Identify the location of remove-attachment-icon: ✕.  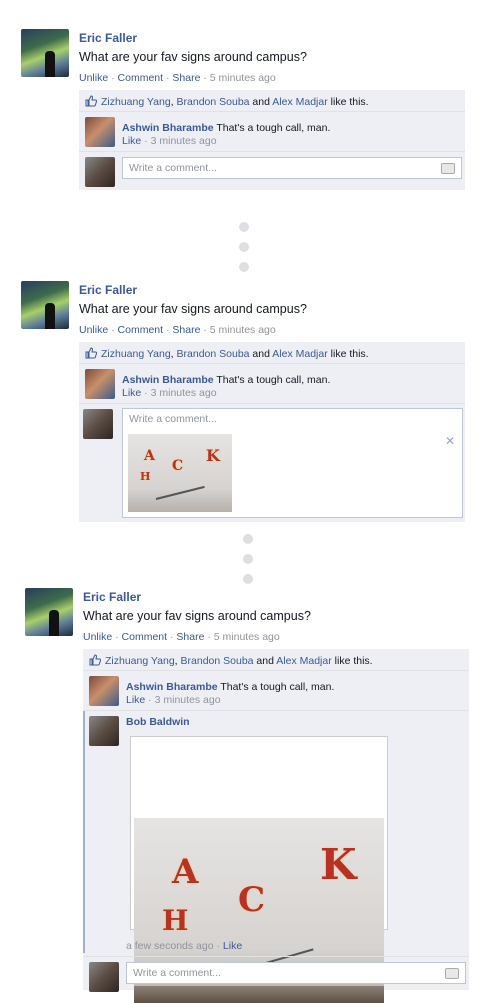
(450, 441).